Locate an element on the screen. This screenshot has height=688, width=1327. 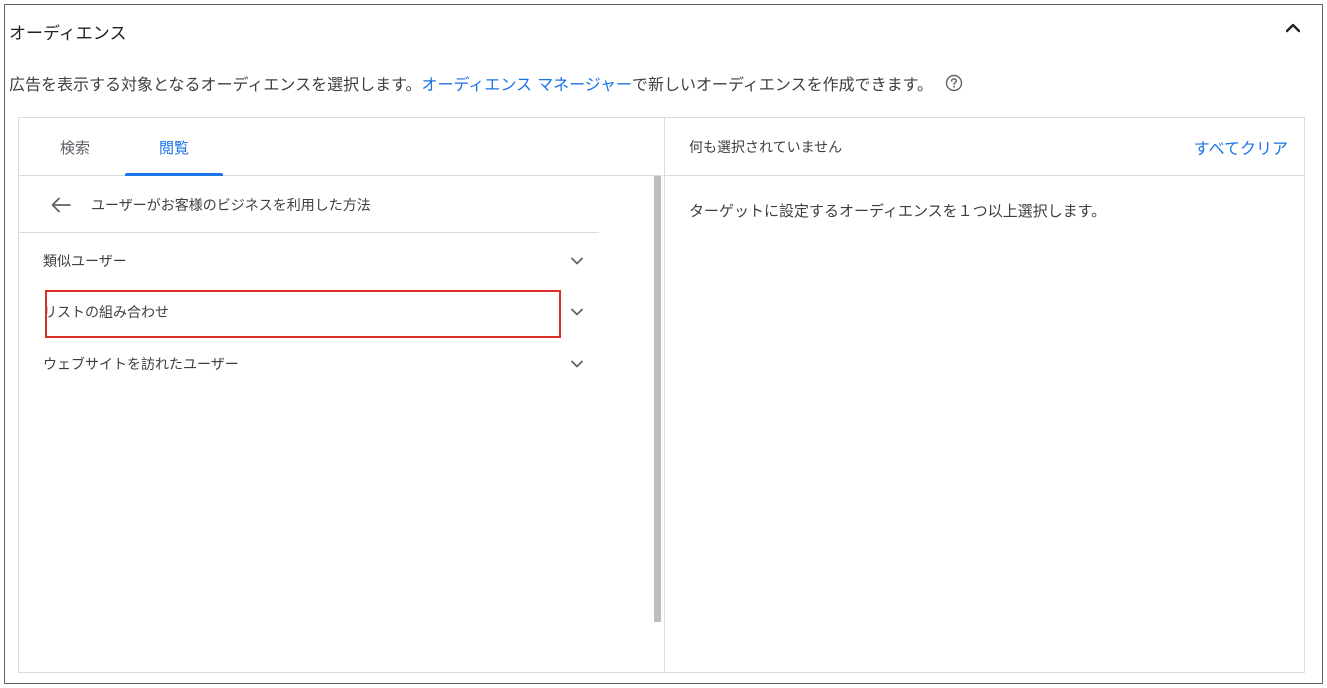
selection-header: 何も選択されていません すべてクリア is located at coordinates (984, 147).